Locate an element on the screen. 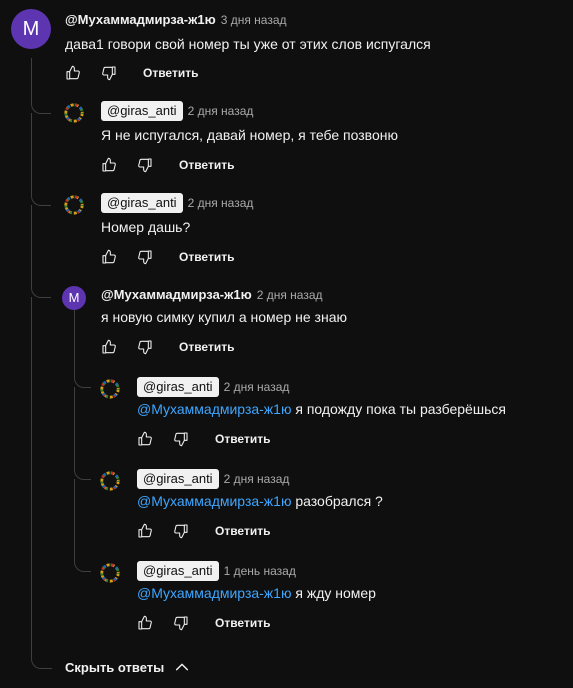 This screenshot has width=573, height=688. comment-body: я подожду пока ты разберёшься is located at coordinates (398, 409).